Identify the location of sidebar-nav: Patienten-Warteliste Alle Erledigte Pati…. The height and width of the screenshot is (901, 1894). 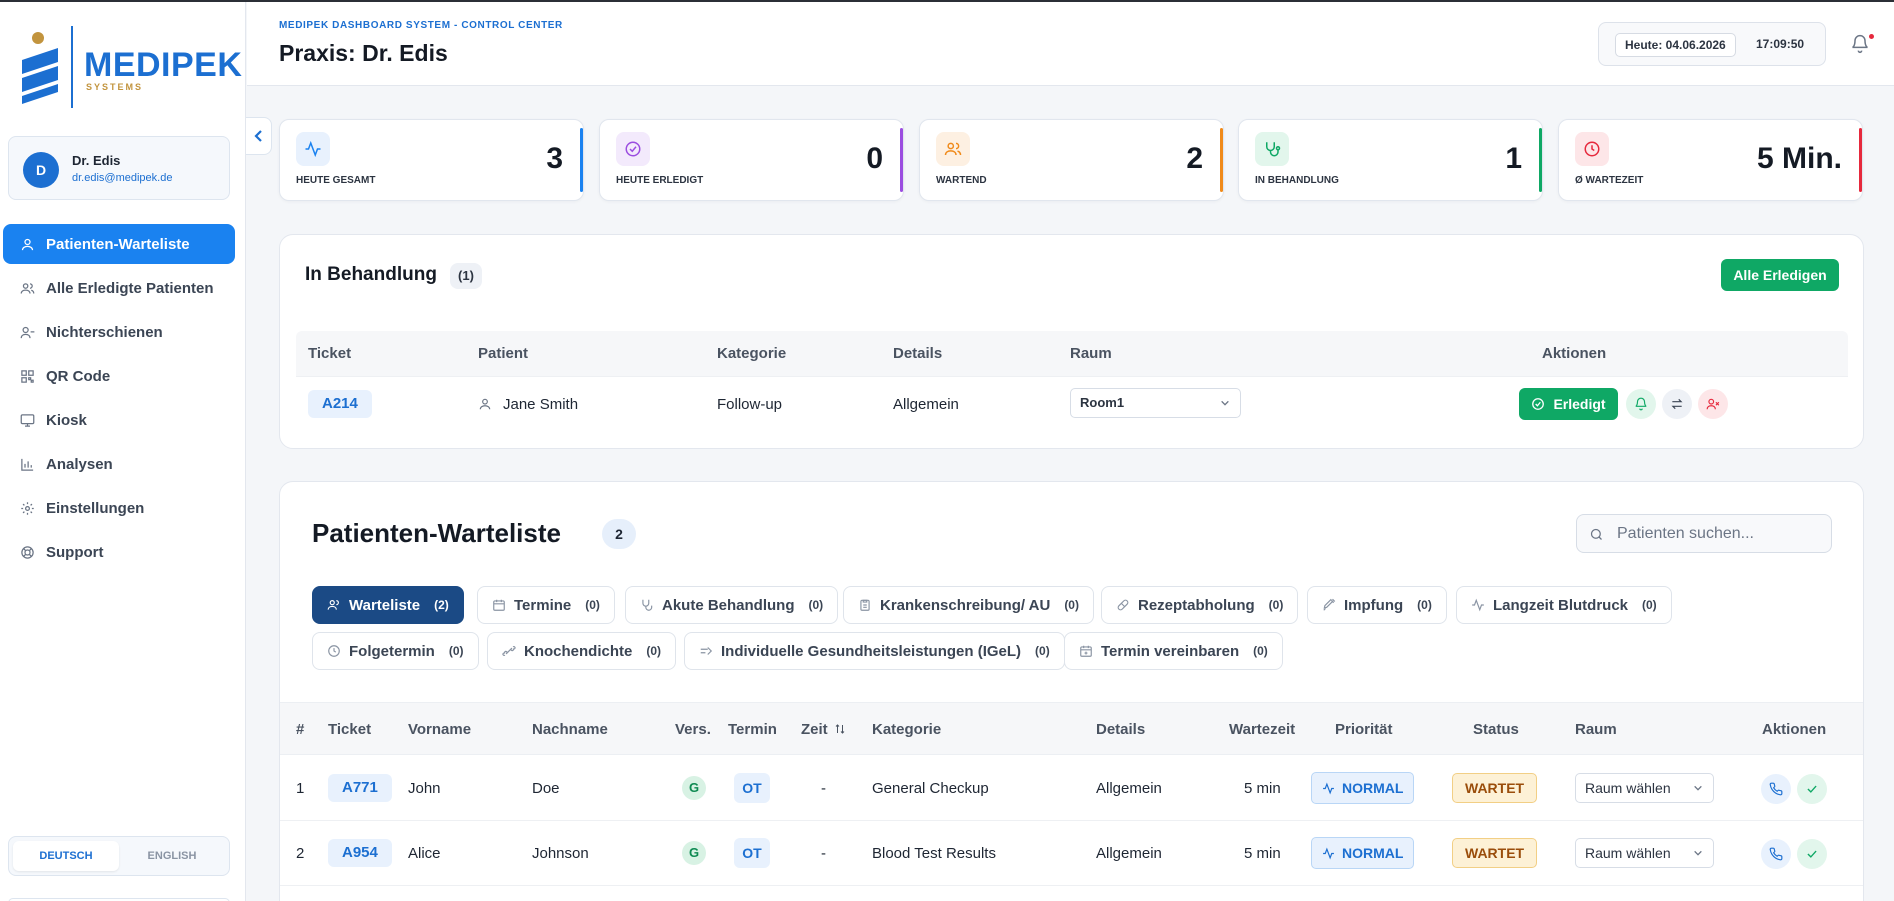
(119, 400).